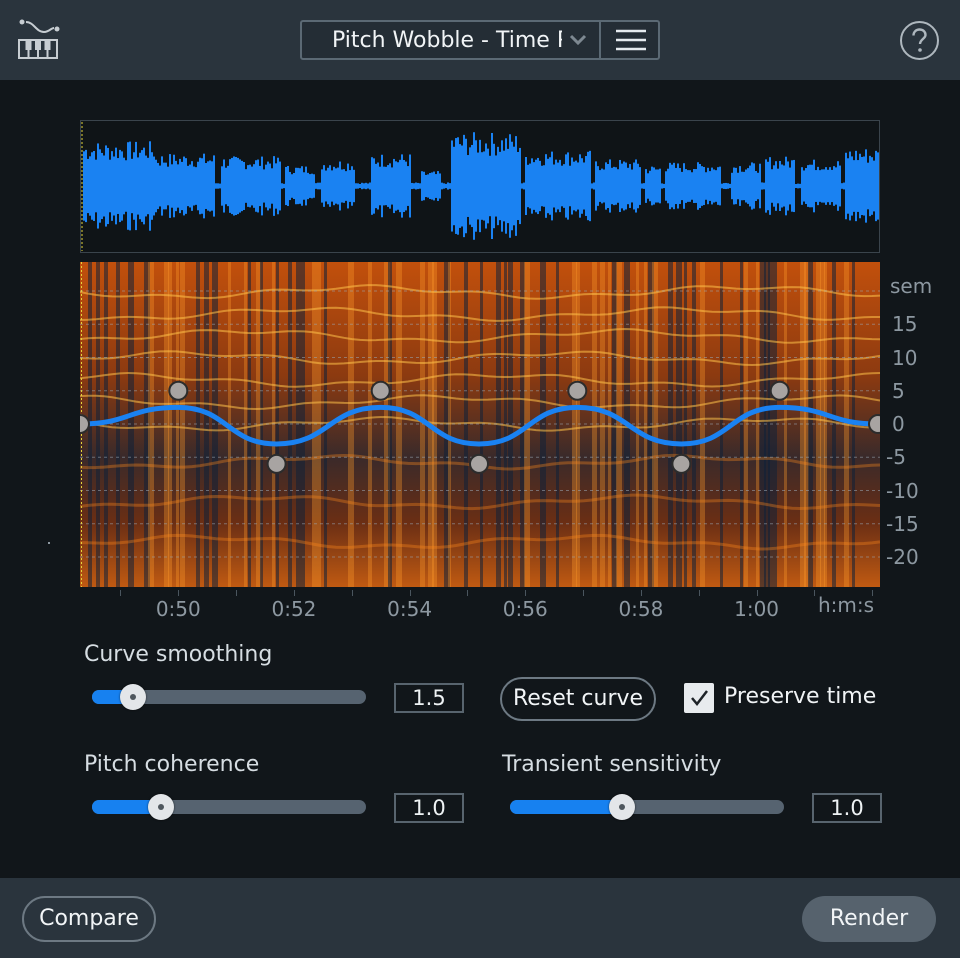 The image size is (960, 958). I want to click on curve-smoothing-value: 1.5, so click(429, 698).